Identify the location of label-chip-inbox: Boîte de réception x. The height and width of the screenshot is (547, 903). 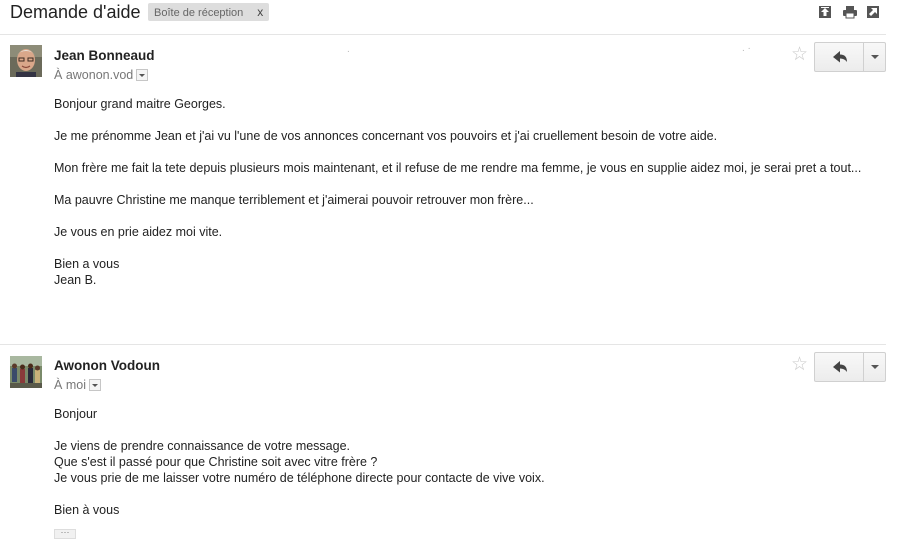
(209, 12).